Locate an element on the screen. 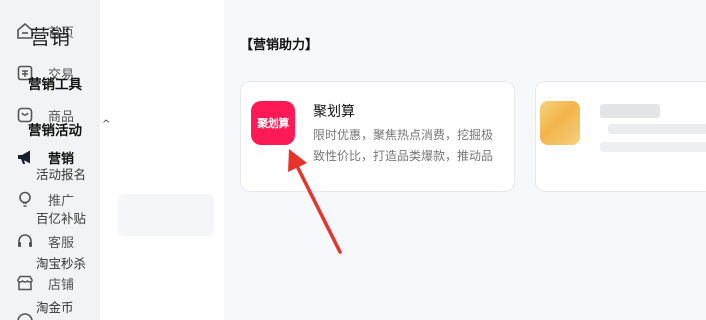 The height and width of the screenshot is (320, 706). annotation-arrow is located at coordinates (315, 201).